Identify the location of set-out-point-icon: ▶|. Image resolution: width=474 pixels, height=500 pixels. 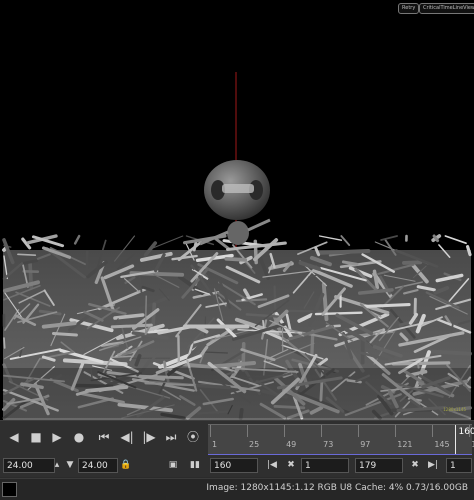
(433, 465).